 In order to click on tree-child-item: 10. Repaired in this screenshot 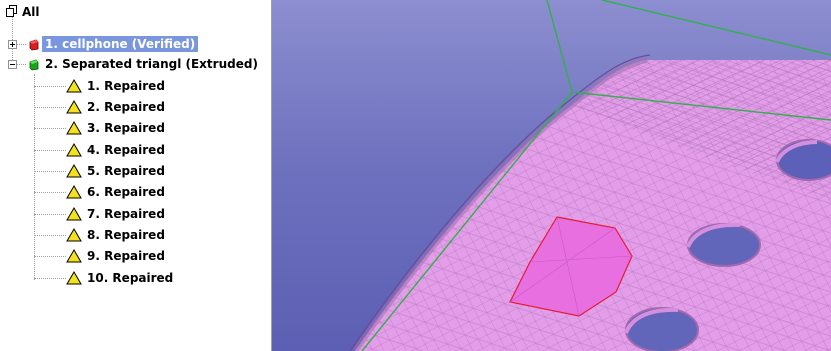, I will do `click(135, 278)`.